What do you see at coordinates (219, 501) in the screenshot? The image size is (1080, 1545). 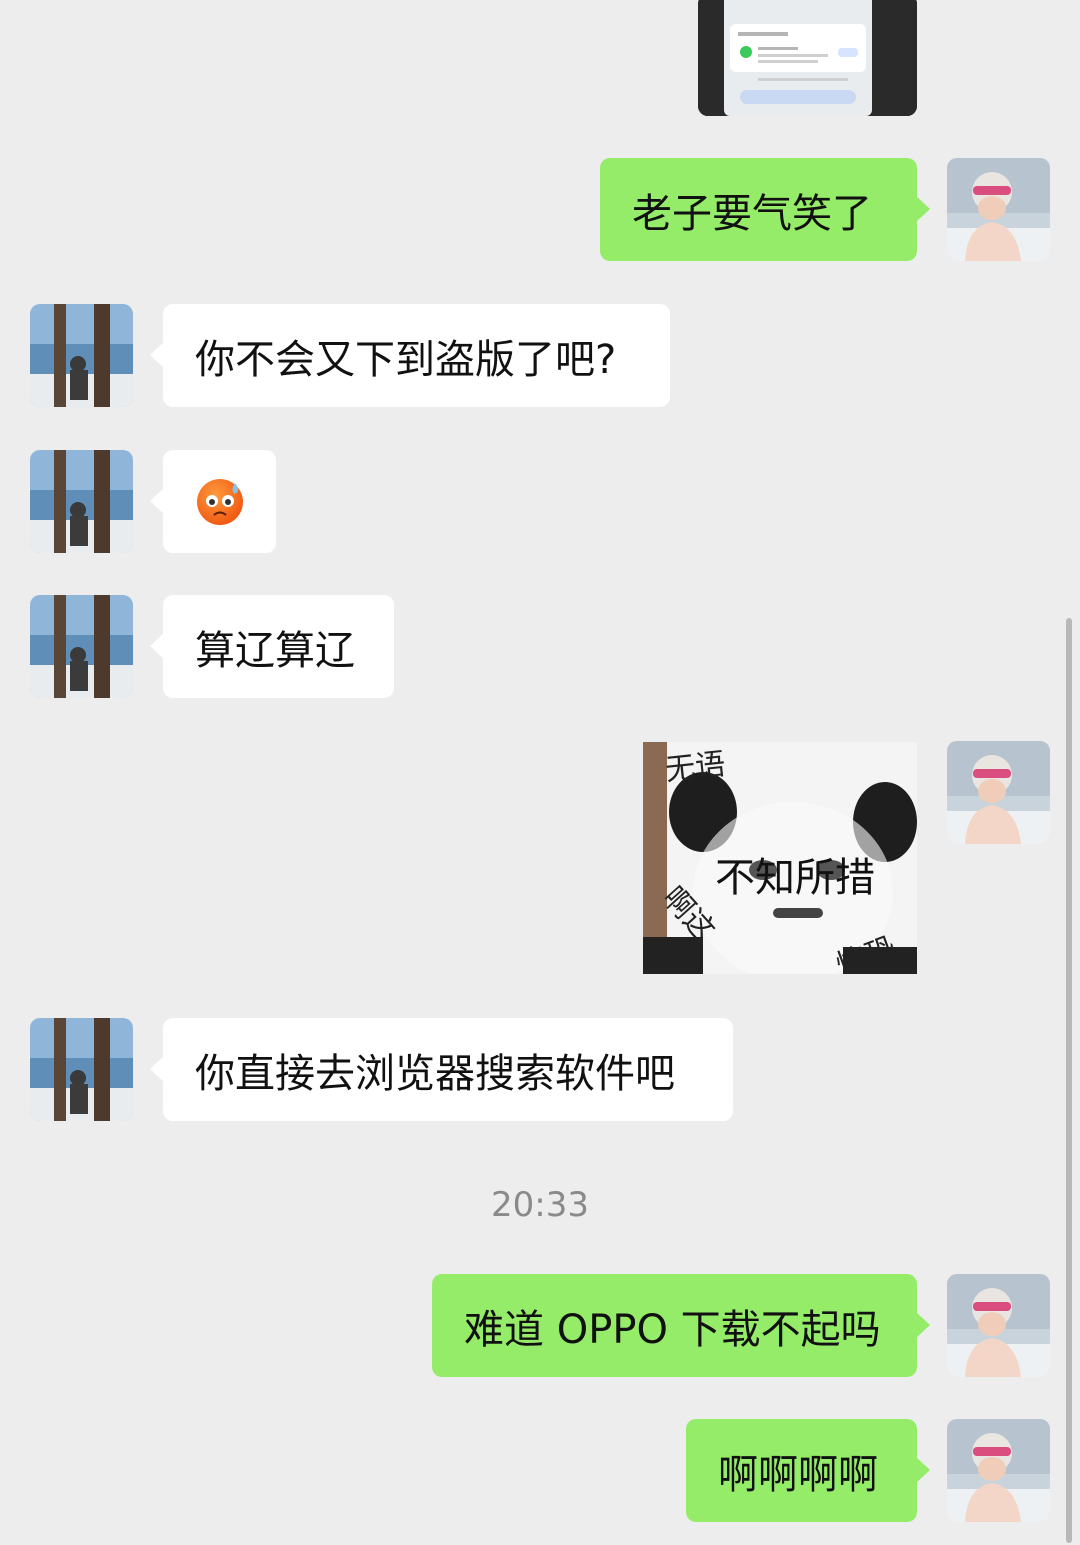 I see `anxious-sweat-emoji-icon` at bounding box center [219, 501].